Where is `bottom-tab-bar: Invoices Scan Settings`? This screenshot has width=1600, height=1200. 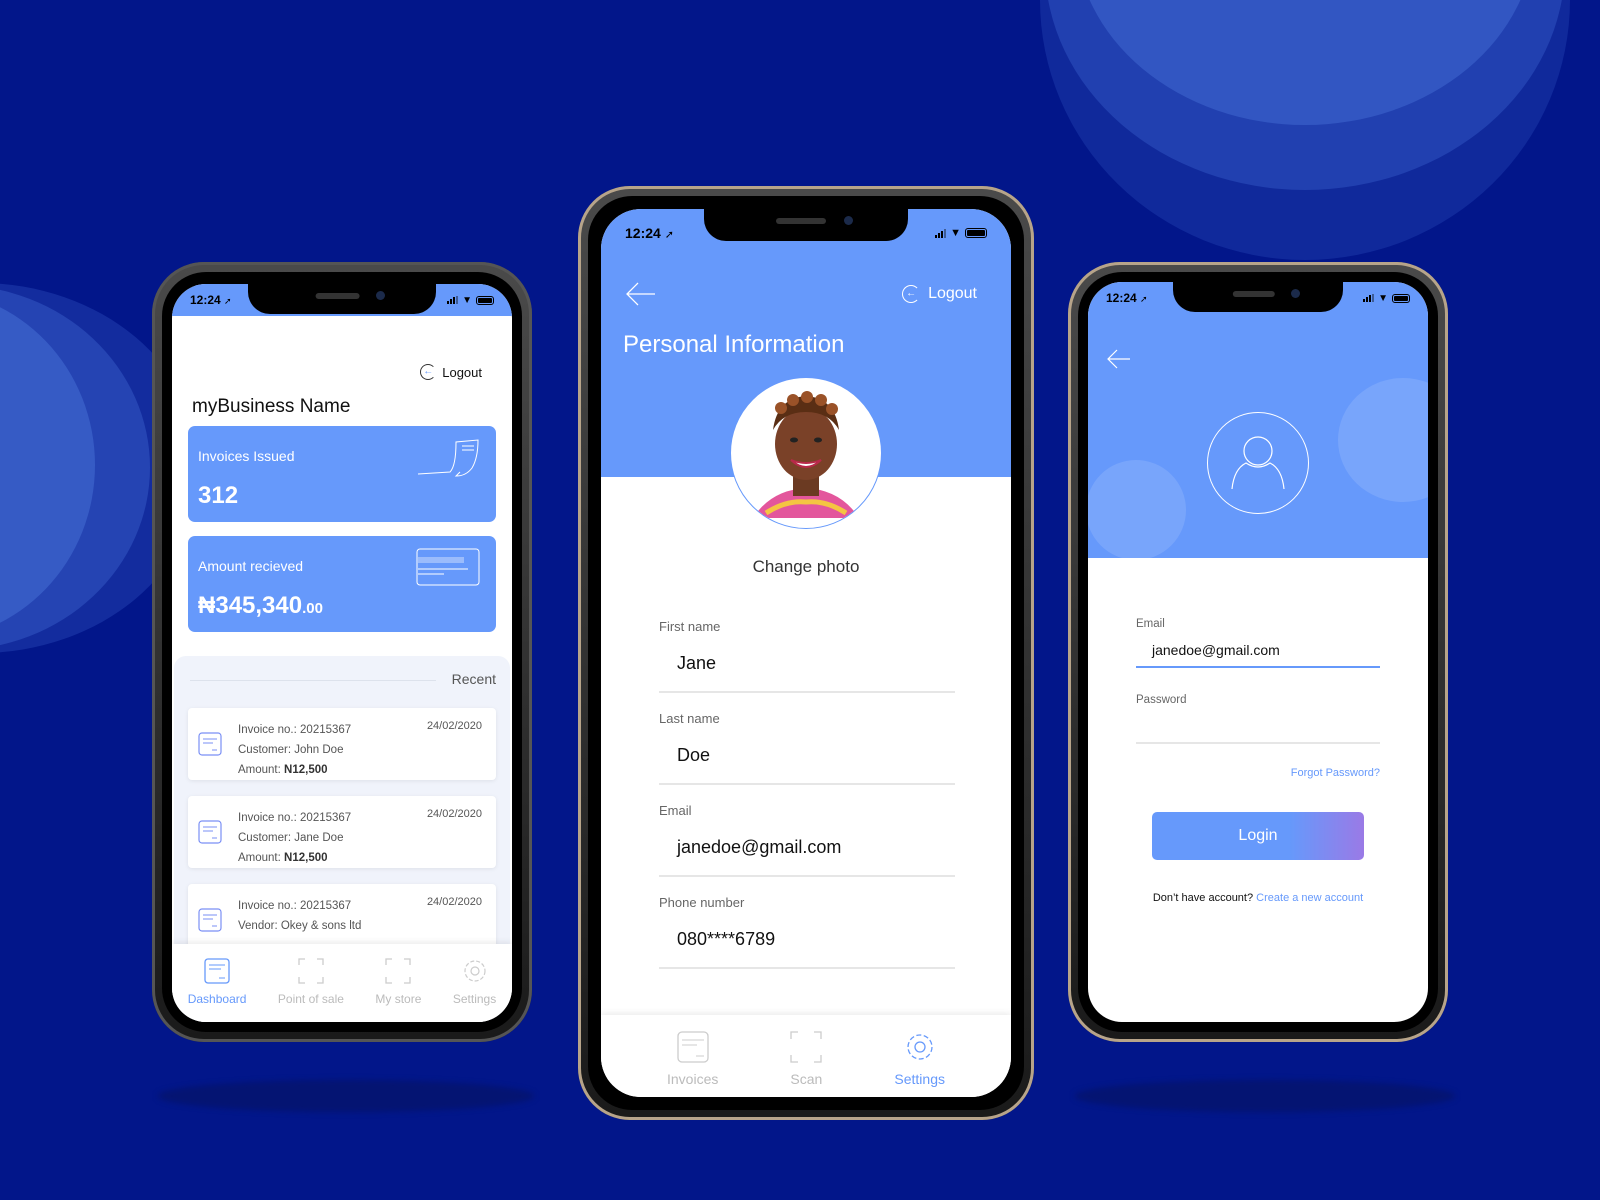
bottom-tab-bar: Invoices Scan Settings is located at coordinates (806, 1056).